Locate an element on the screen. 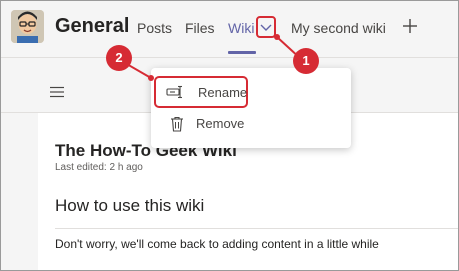  trash-icon is located at coordinates (177, 124).